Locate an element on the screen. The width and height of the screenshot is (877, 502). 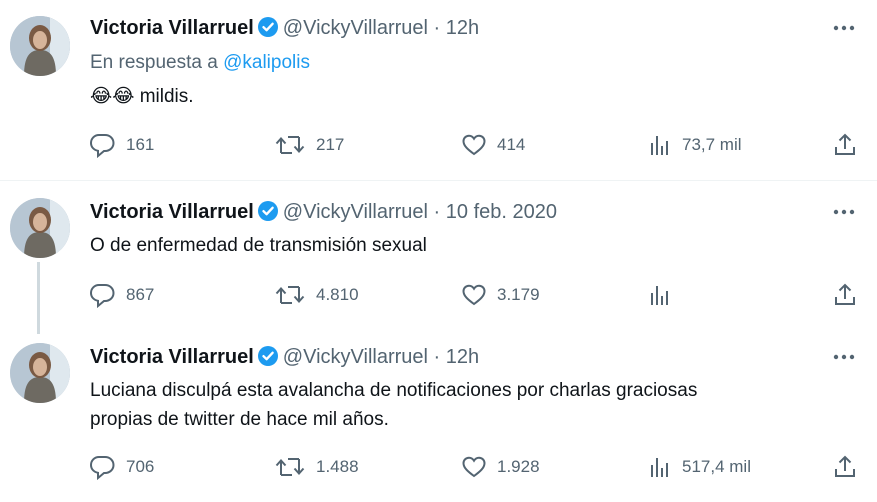
action-bar: 161 217 414 73,7 mil is located at coordinates (438, 145).